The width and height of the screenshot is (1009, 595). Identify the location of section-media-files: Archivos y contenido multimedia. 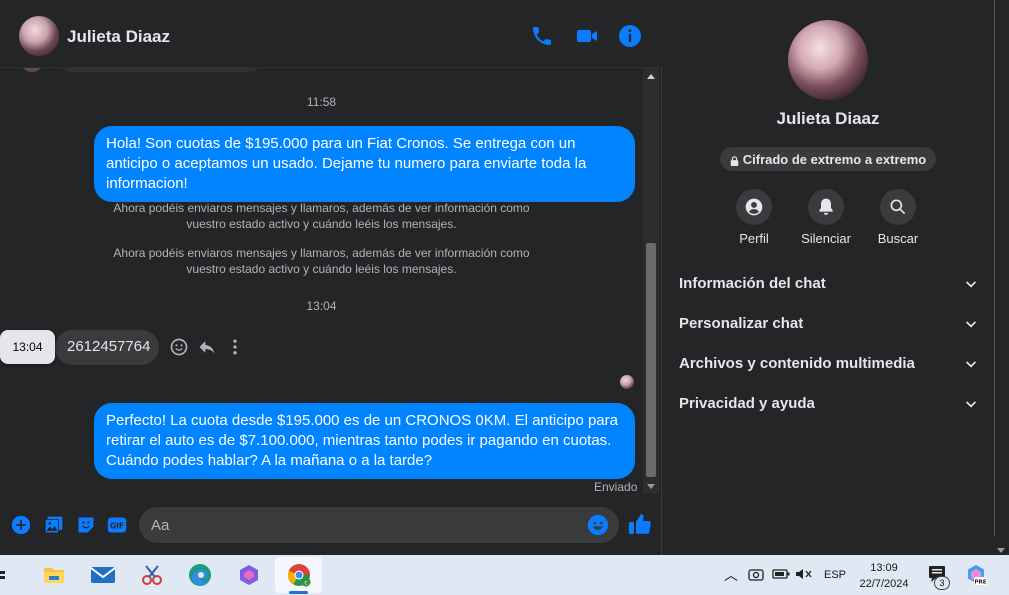
(829, 367).